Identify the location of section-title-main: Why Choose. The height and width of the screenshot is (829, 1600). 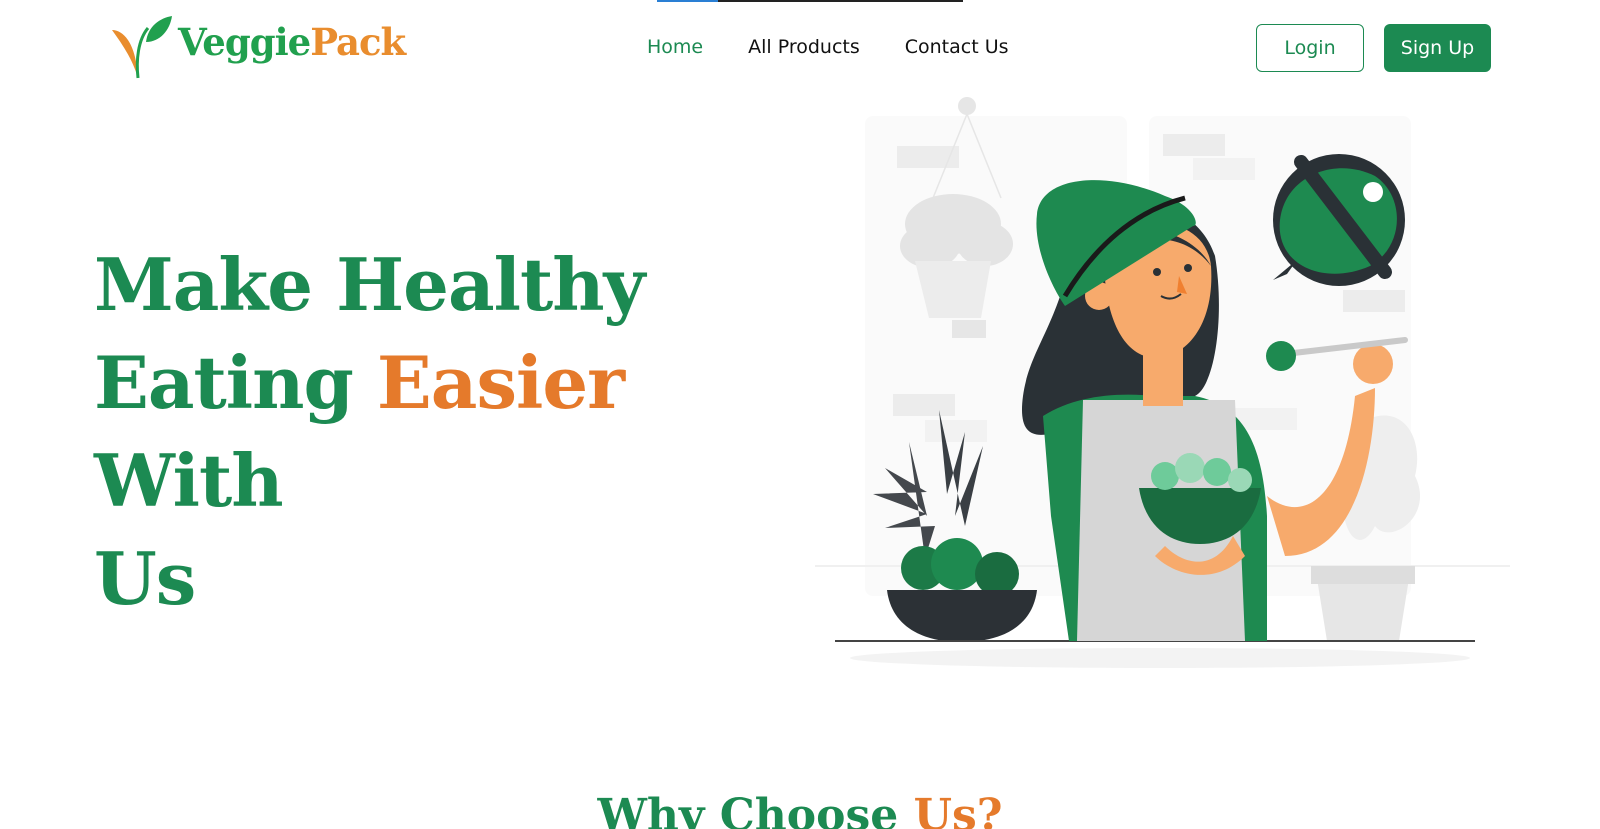
(748, 809).